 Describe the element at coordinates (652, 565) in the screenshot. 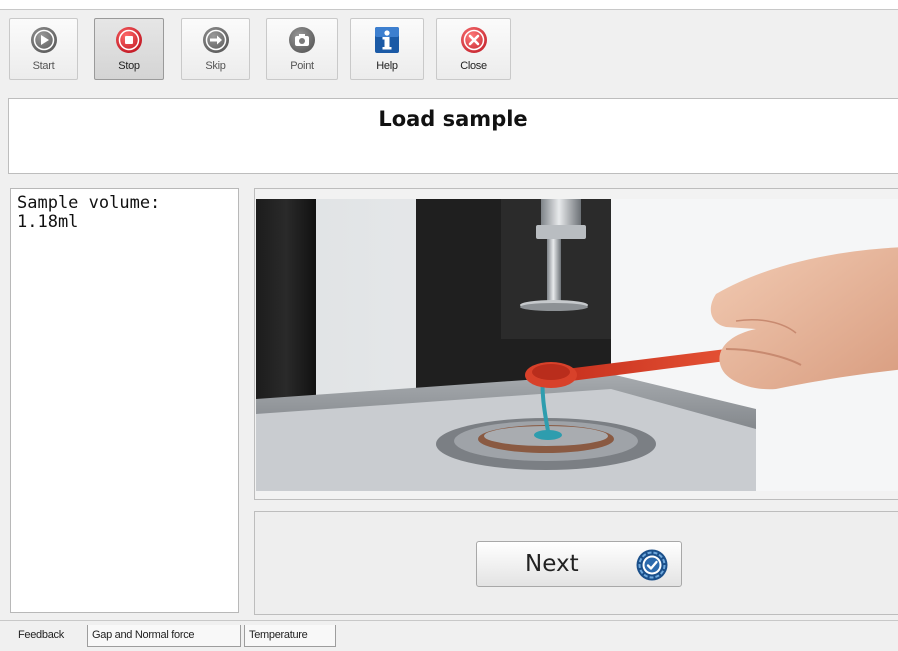

I see `checkmark-dial-icon` at that location.